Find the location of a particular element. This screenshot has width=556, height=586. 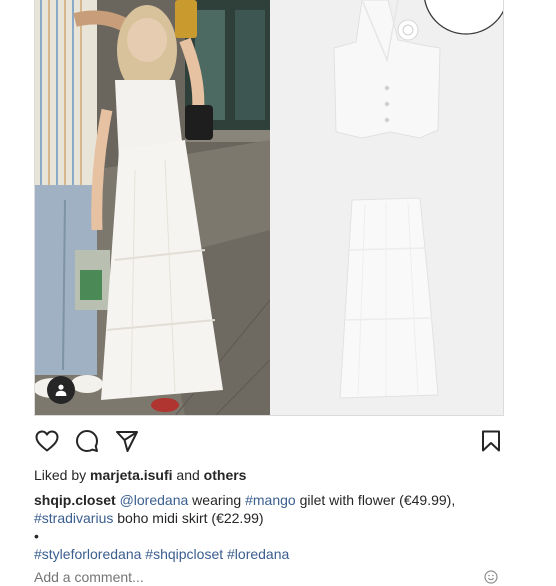

liked-by: Liked by marjeta.isufi and others is located at coordinates (140, 475).